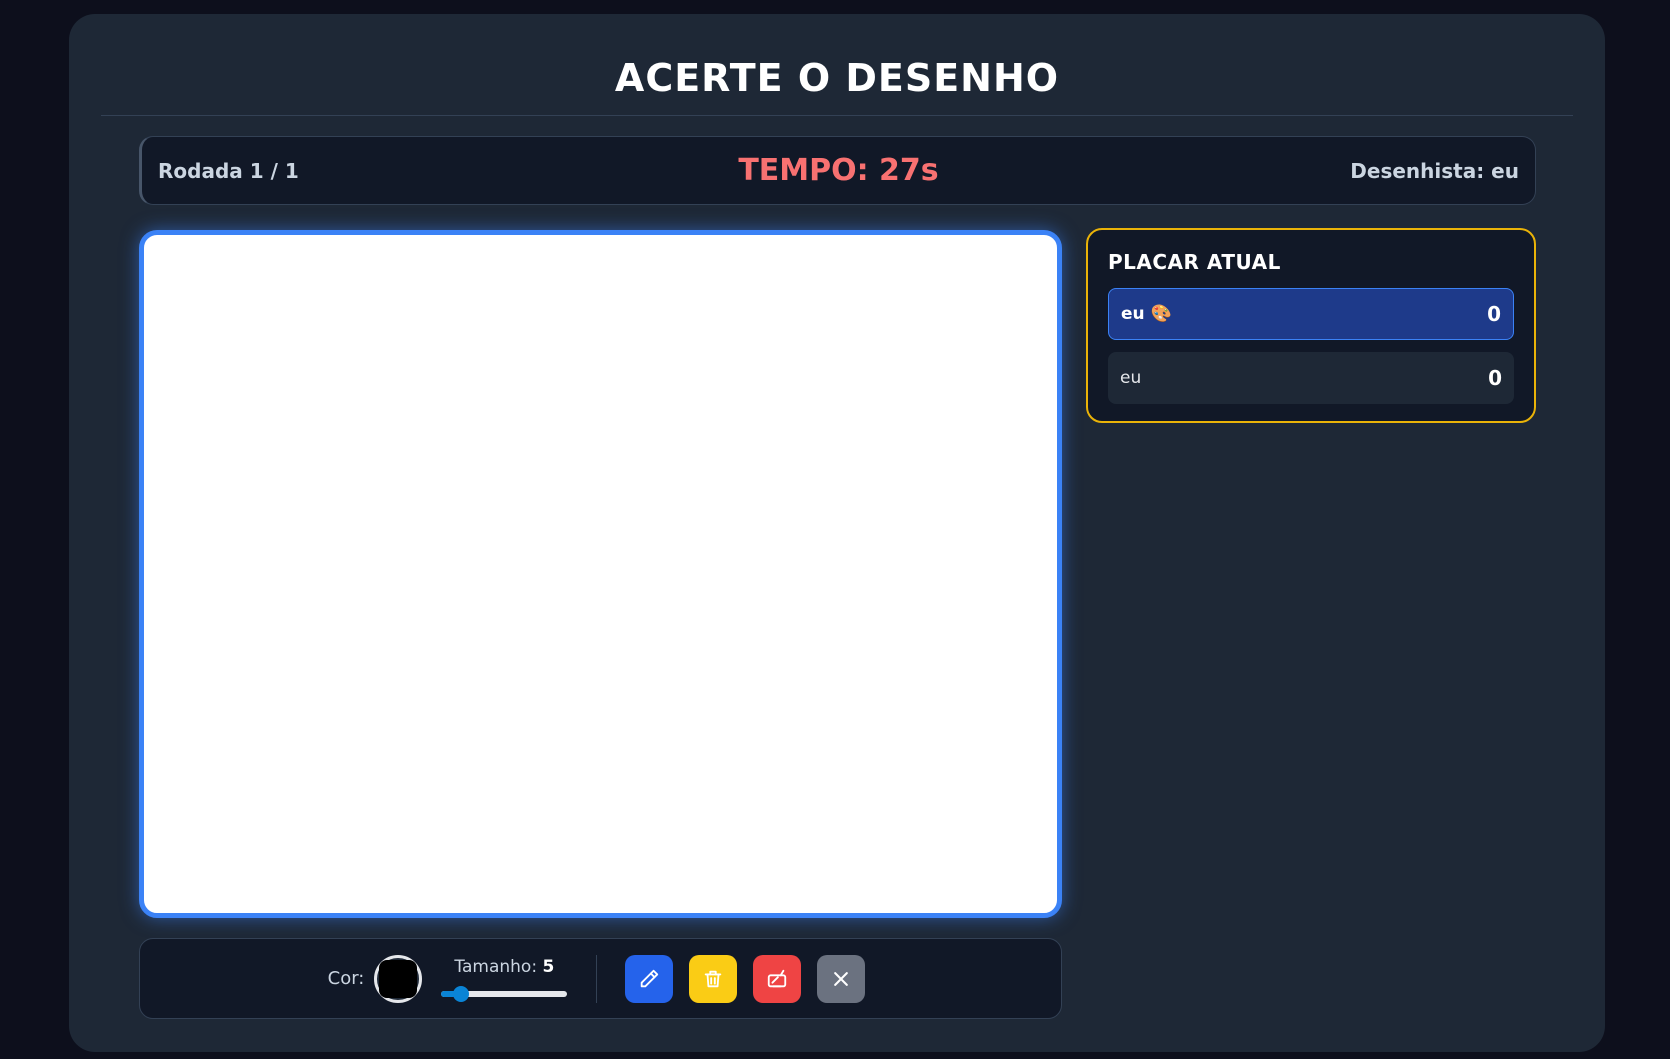 This screenshot has height=1059, width=1670. What do you see at coordinates (496, 966) in the screenshot?
I see `size-label-text: Tamanho:` at bounding box center [496, 966].